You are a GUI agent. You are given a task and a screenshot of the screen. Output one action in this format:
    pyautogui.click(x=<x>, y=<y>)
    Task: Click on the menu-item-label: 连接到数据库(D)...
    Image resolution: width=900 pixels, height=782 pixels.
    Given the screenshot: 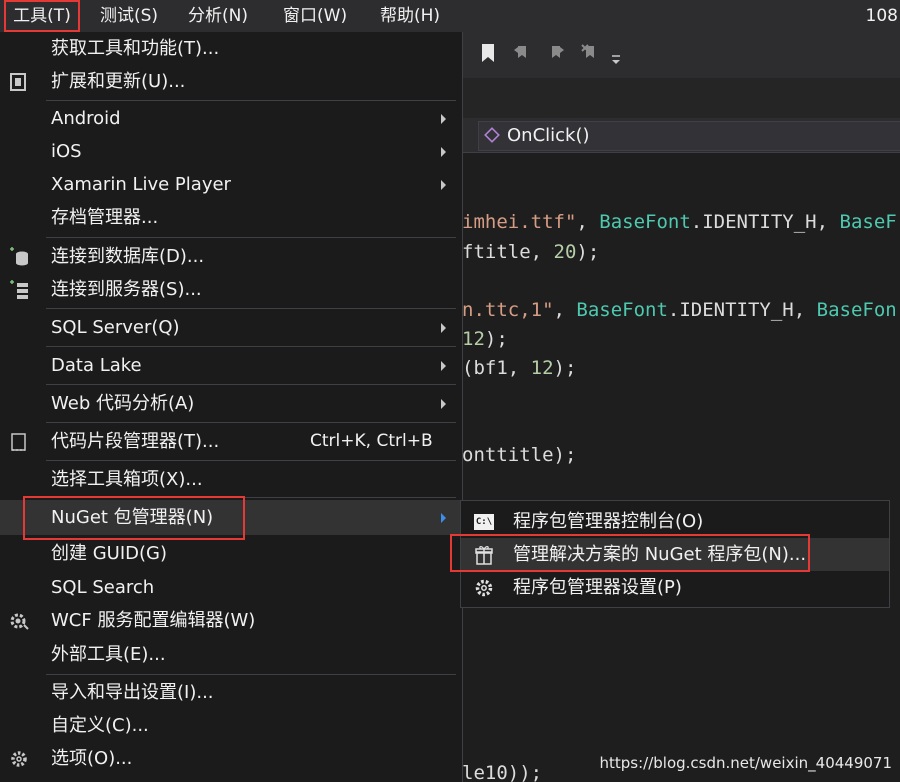 What is the action you would take?
    pyautogui.click(x=128, y=256)
    